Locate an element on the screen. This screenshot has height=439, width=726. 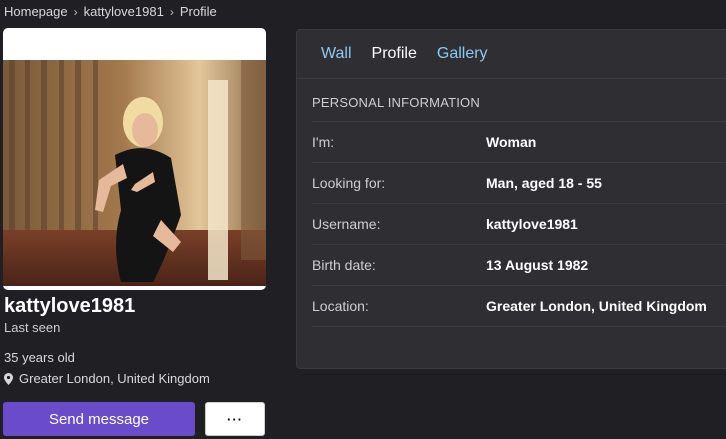
profile-age: 35 years old is located at coordinates (39, 357).